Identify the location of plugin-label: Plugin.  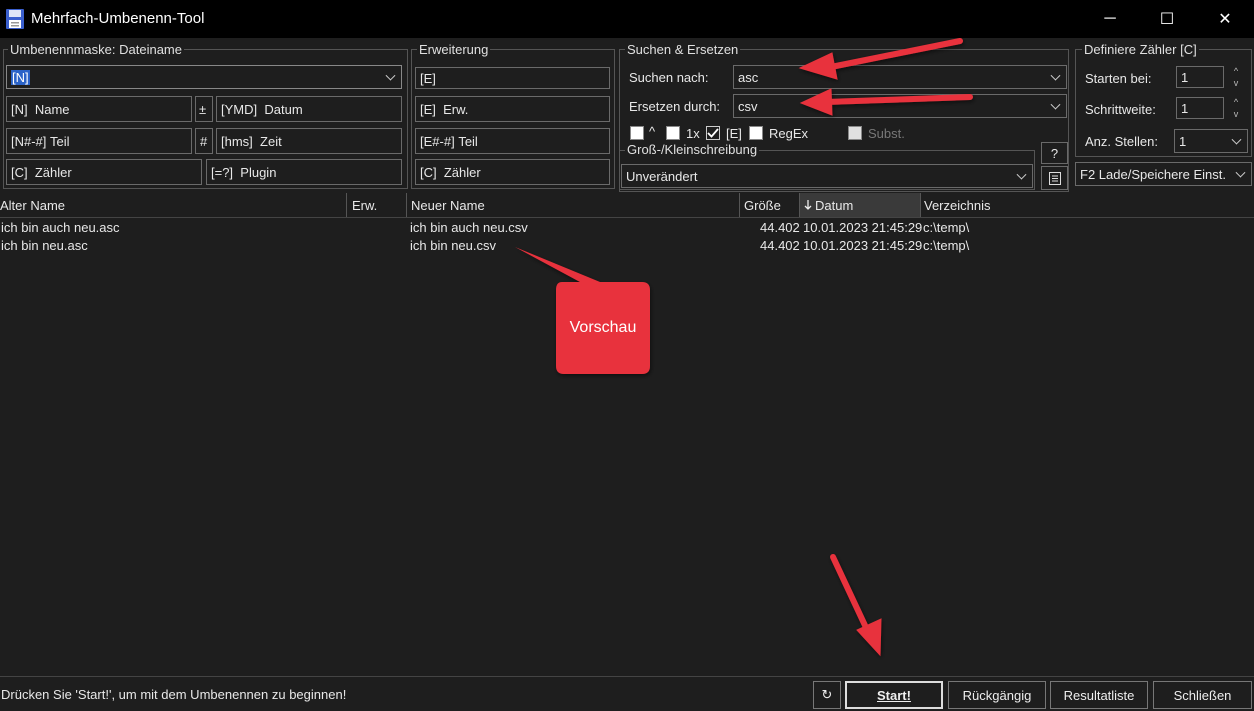
(258, 172).